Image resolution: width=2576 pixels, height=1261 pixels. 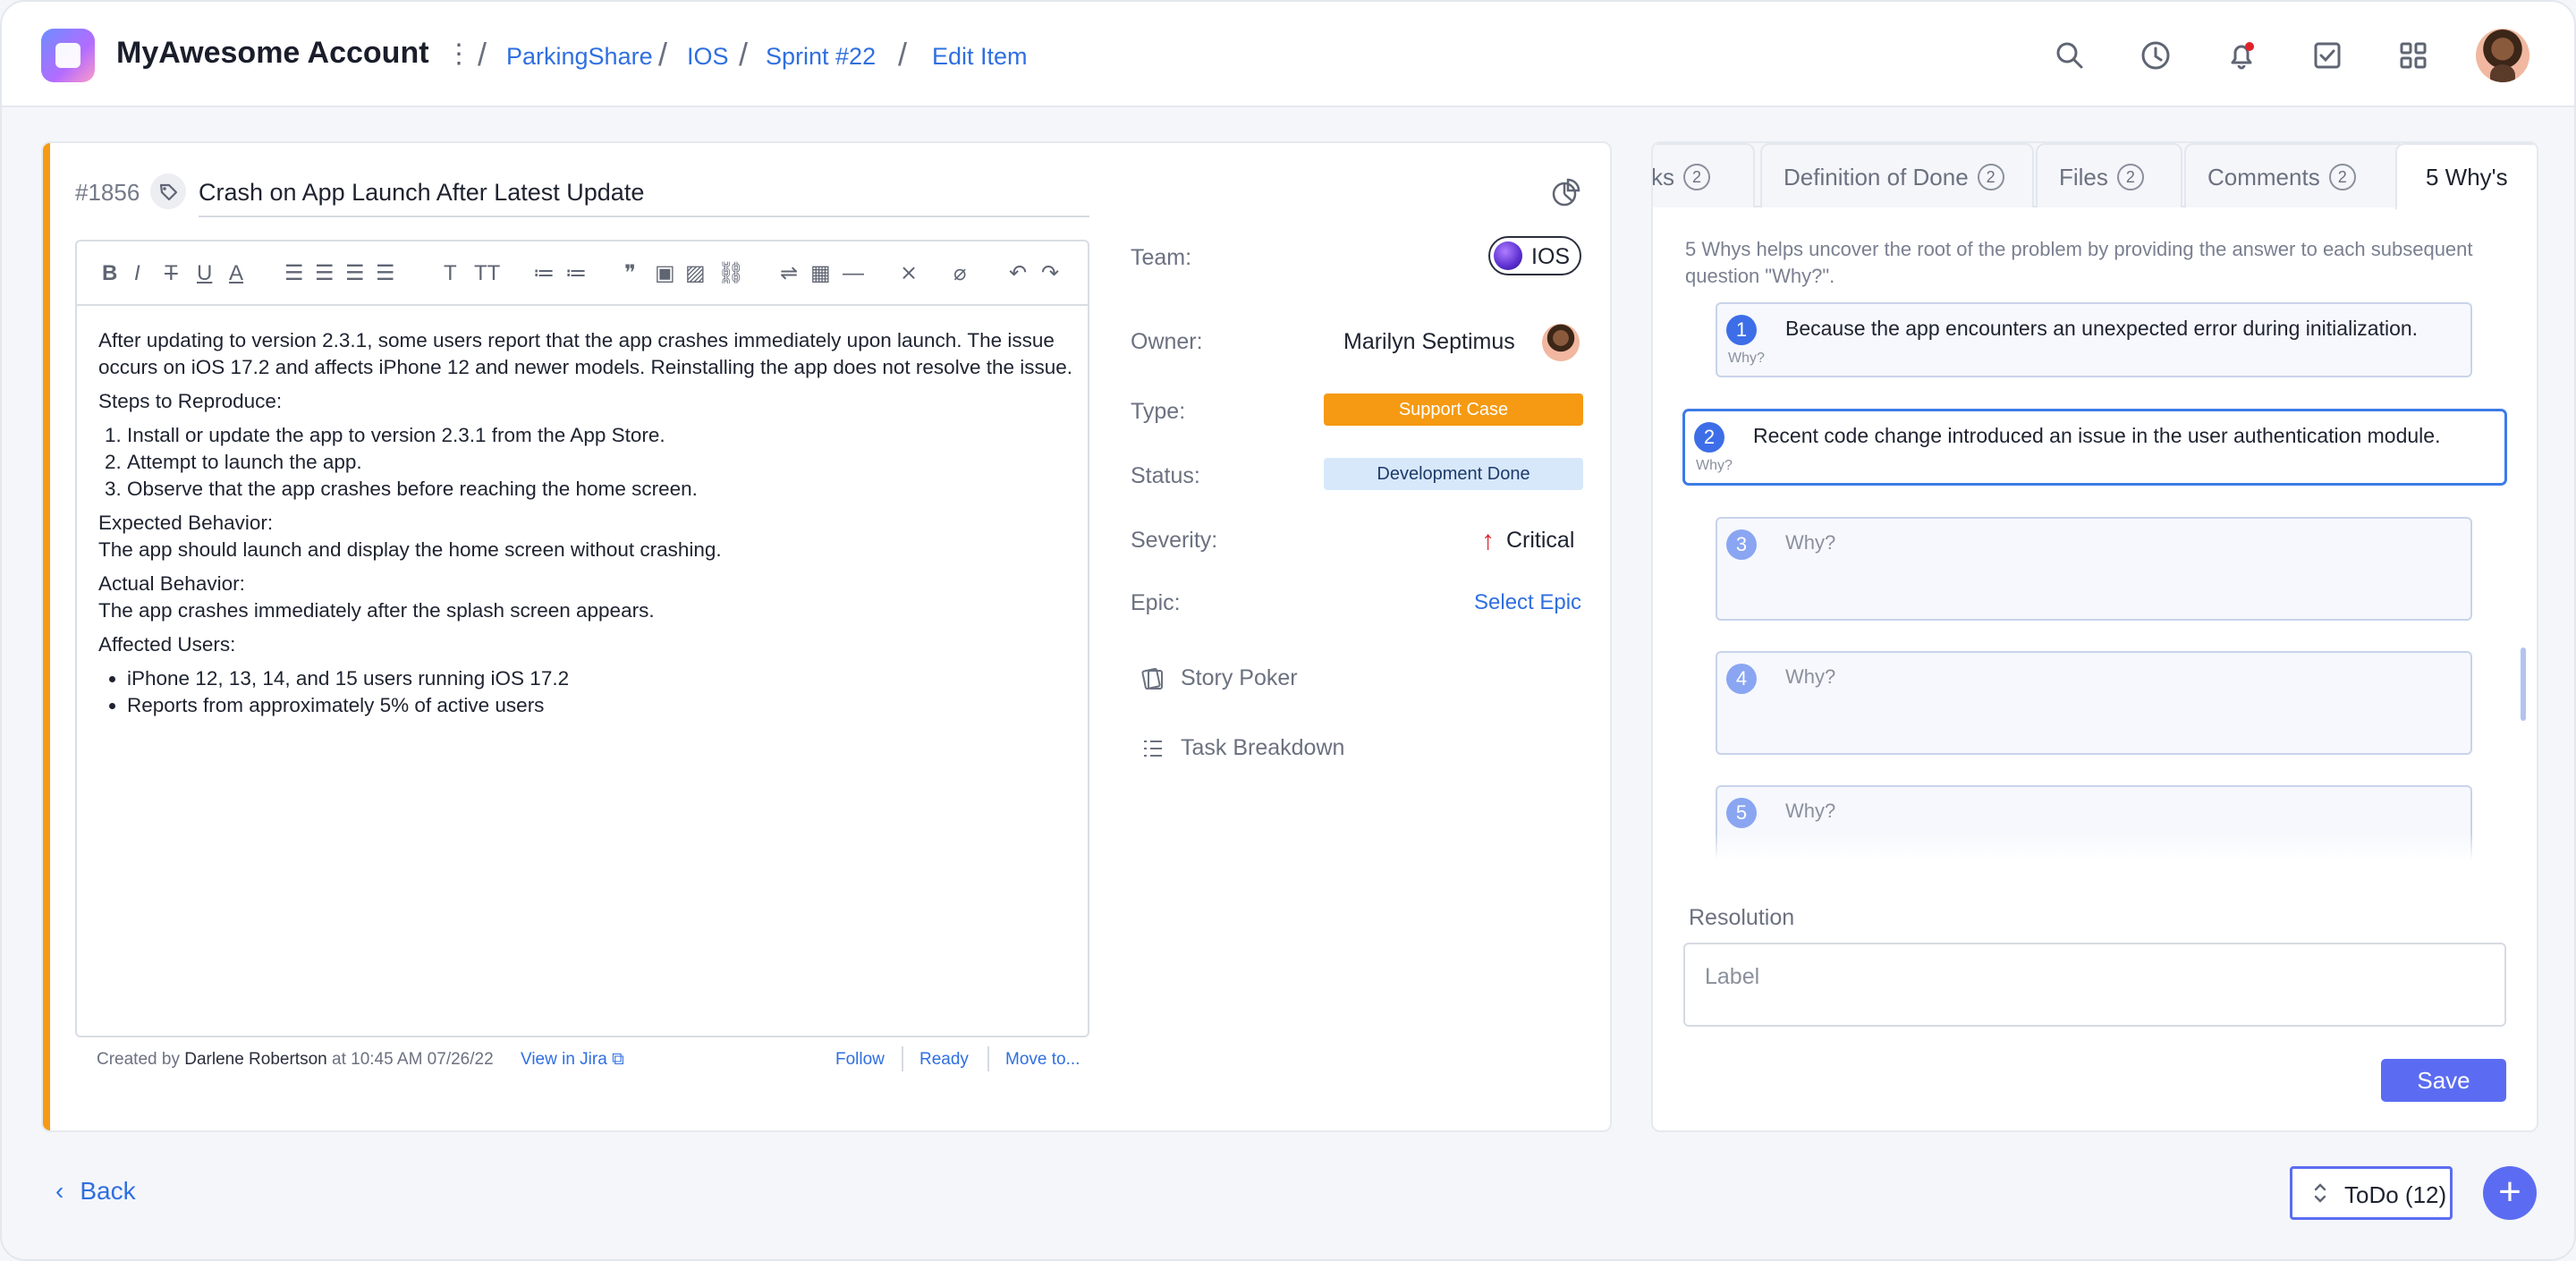 I want to click on text-size-icon: T, so click(x=450, y=273).